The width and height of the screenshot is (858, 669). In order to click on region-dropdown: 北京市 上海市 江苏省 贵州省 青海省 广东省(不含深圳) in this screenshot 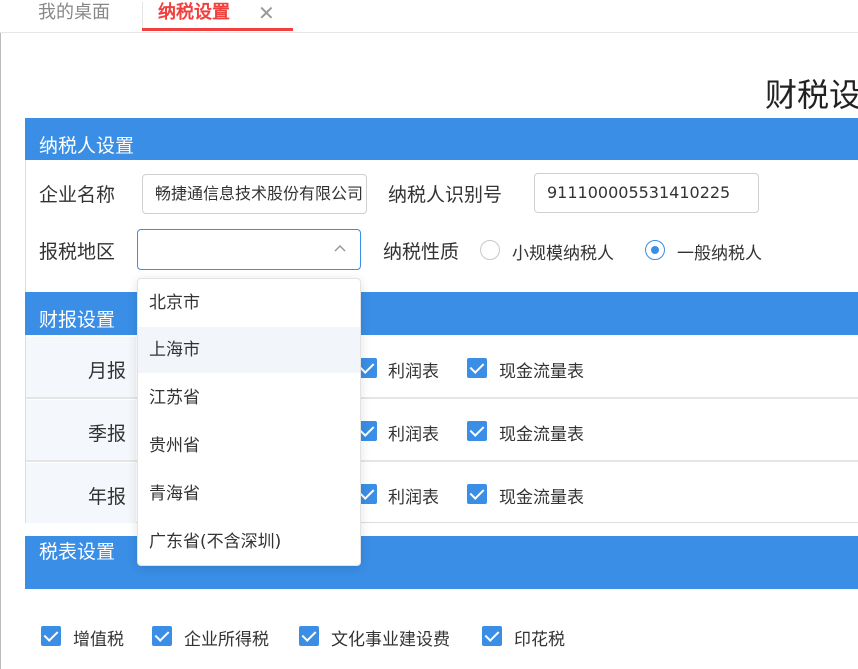, I will do `click(249, 422)`.